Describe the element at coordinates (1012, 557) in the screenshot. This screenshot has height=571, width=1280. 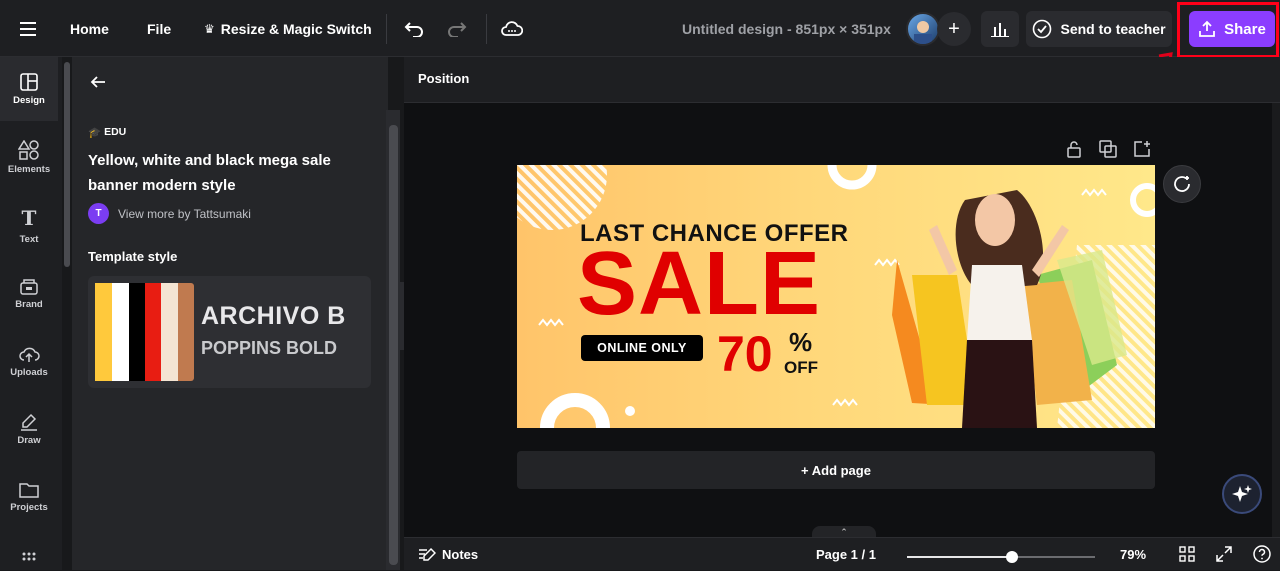
I see `zoom-slider-thumb` at that location.